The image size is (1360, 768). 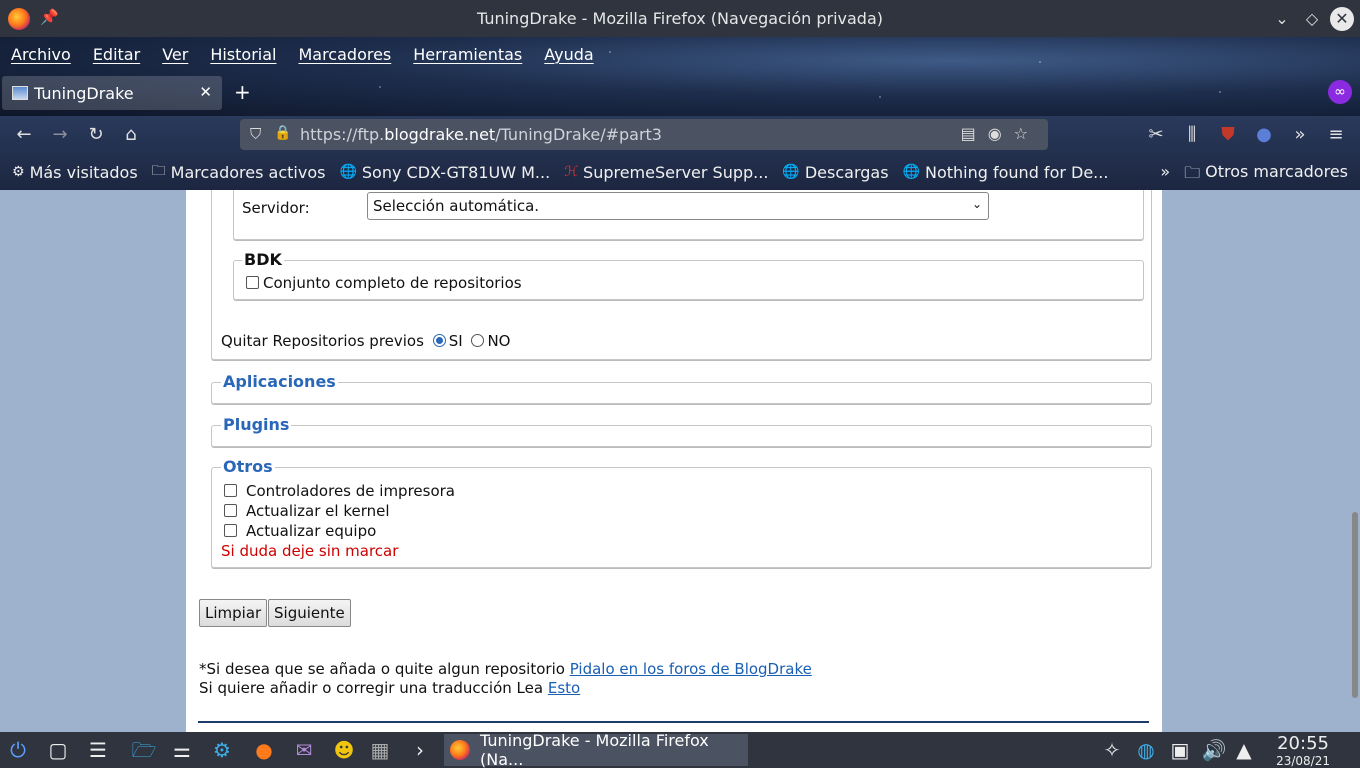 I want to click on tab-label: TuningDrake, so click(x=84, y=93).